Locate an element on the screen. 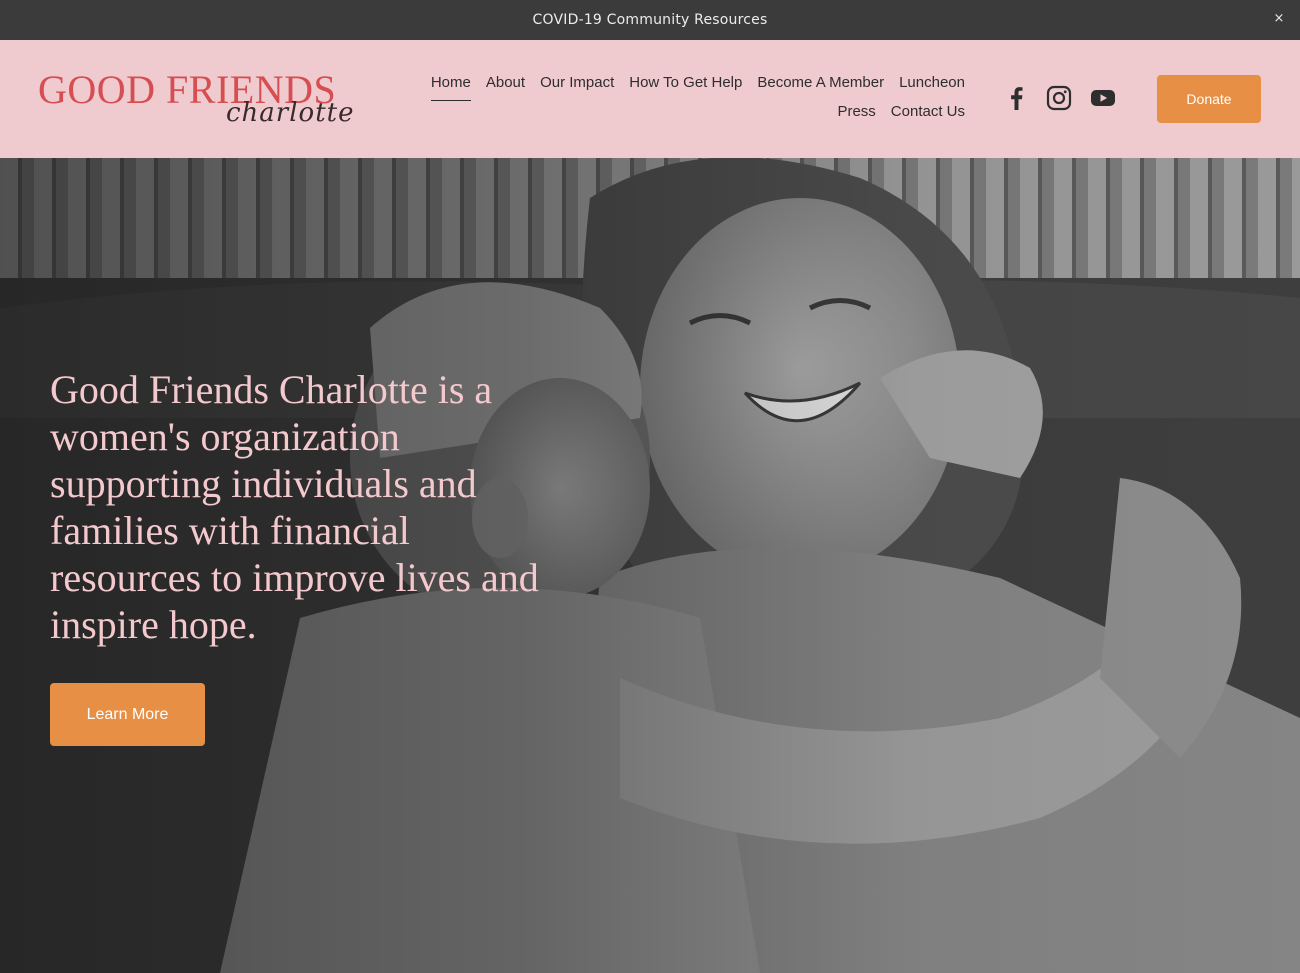  donate-button: Donate is located at coordinates (1209, 99).